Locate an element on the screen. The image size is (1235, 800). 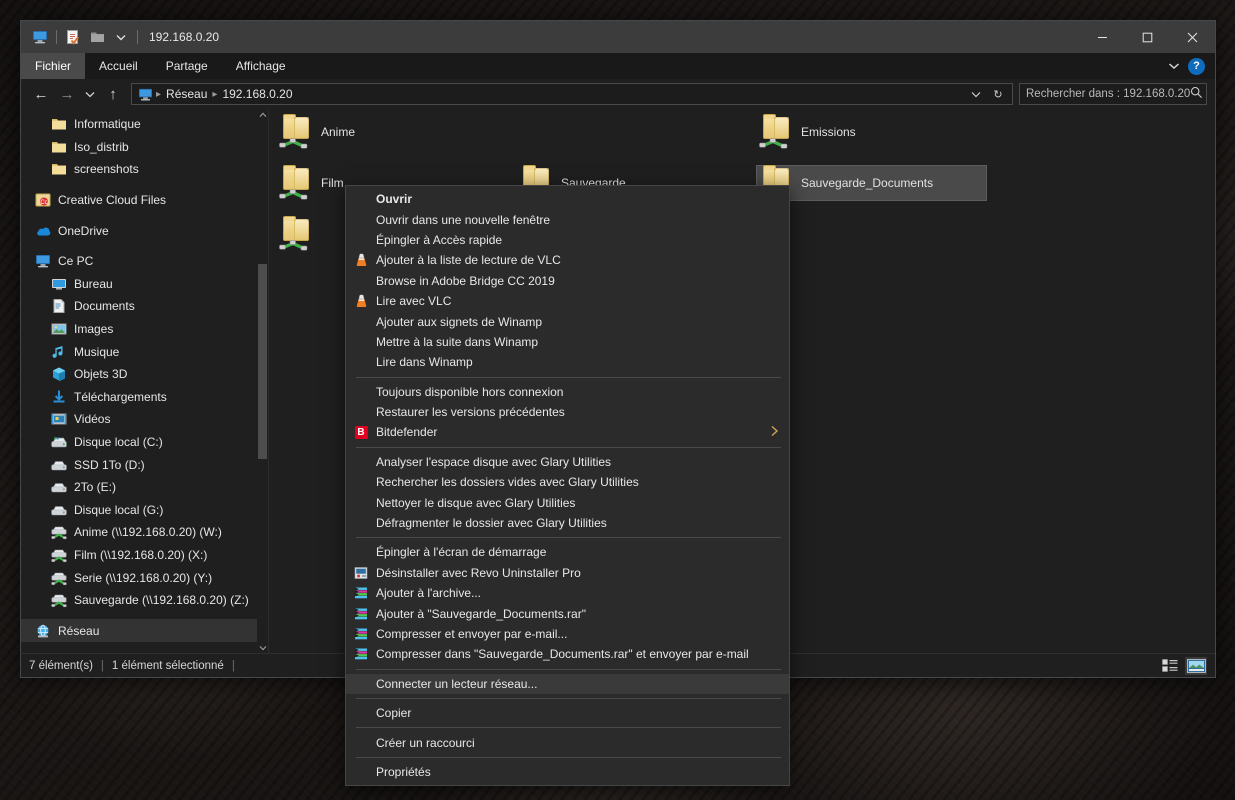
sidebar-item-serie-192-168-0-20-y: Serie (\\192.168.0.20) (Y:) is located at coordinates (139, 577).